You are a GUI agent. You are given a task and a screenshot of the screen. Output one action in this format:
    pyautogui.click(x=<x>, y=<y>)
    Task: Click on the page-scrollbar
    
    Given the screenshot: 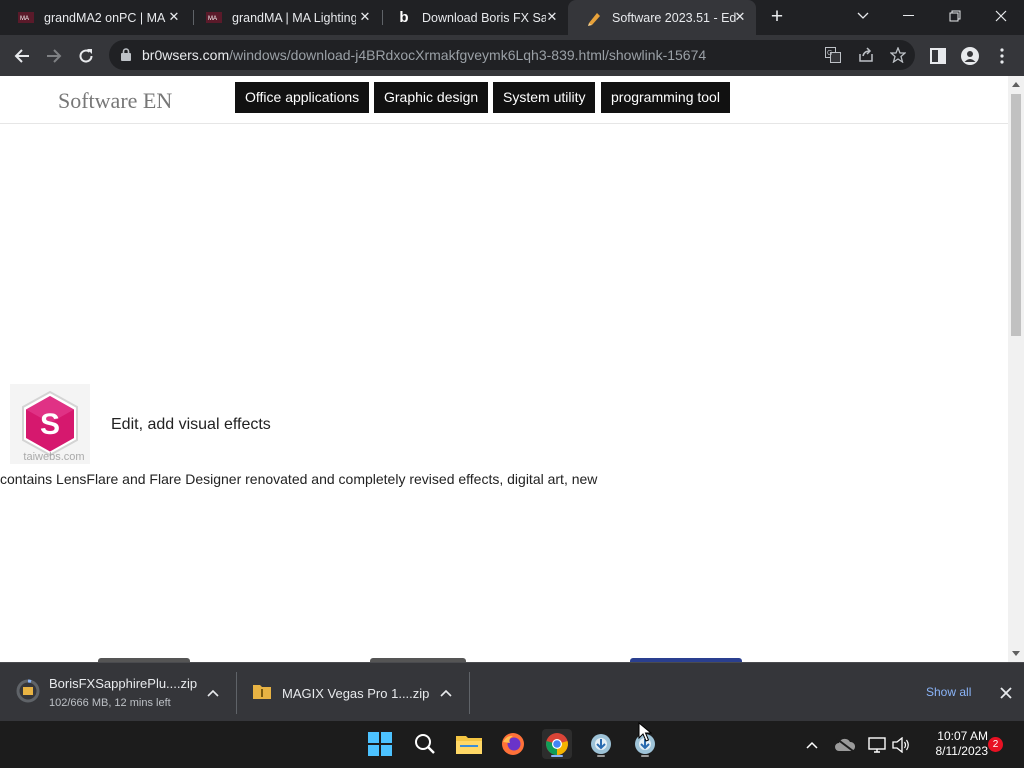 What is the action you would take?
    pyautogui.click(x=1016, y=369)
    